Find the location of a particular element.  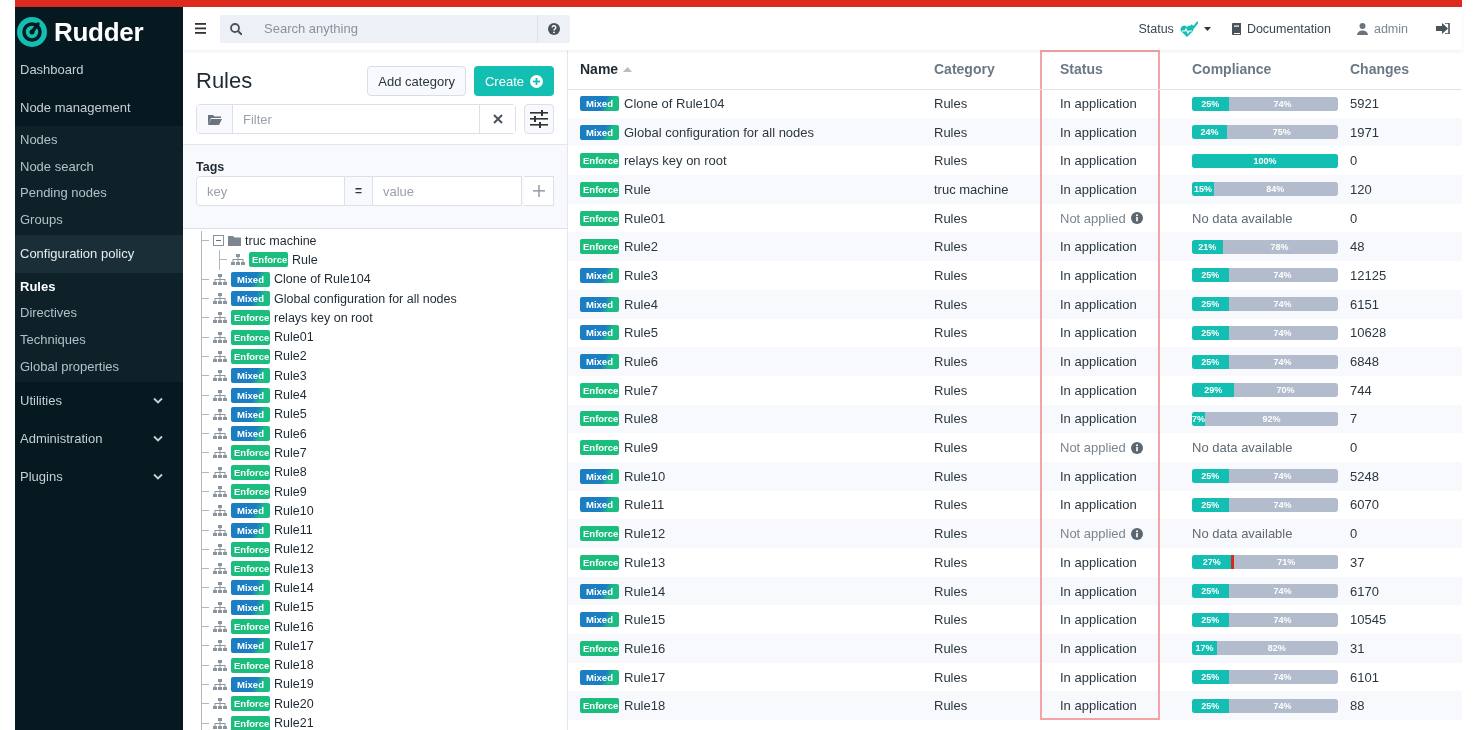

rule-name-link: Rule13 is located at coordinates (645, 562).